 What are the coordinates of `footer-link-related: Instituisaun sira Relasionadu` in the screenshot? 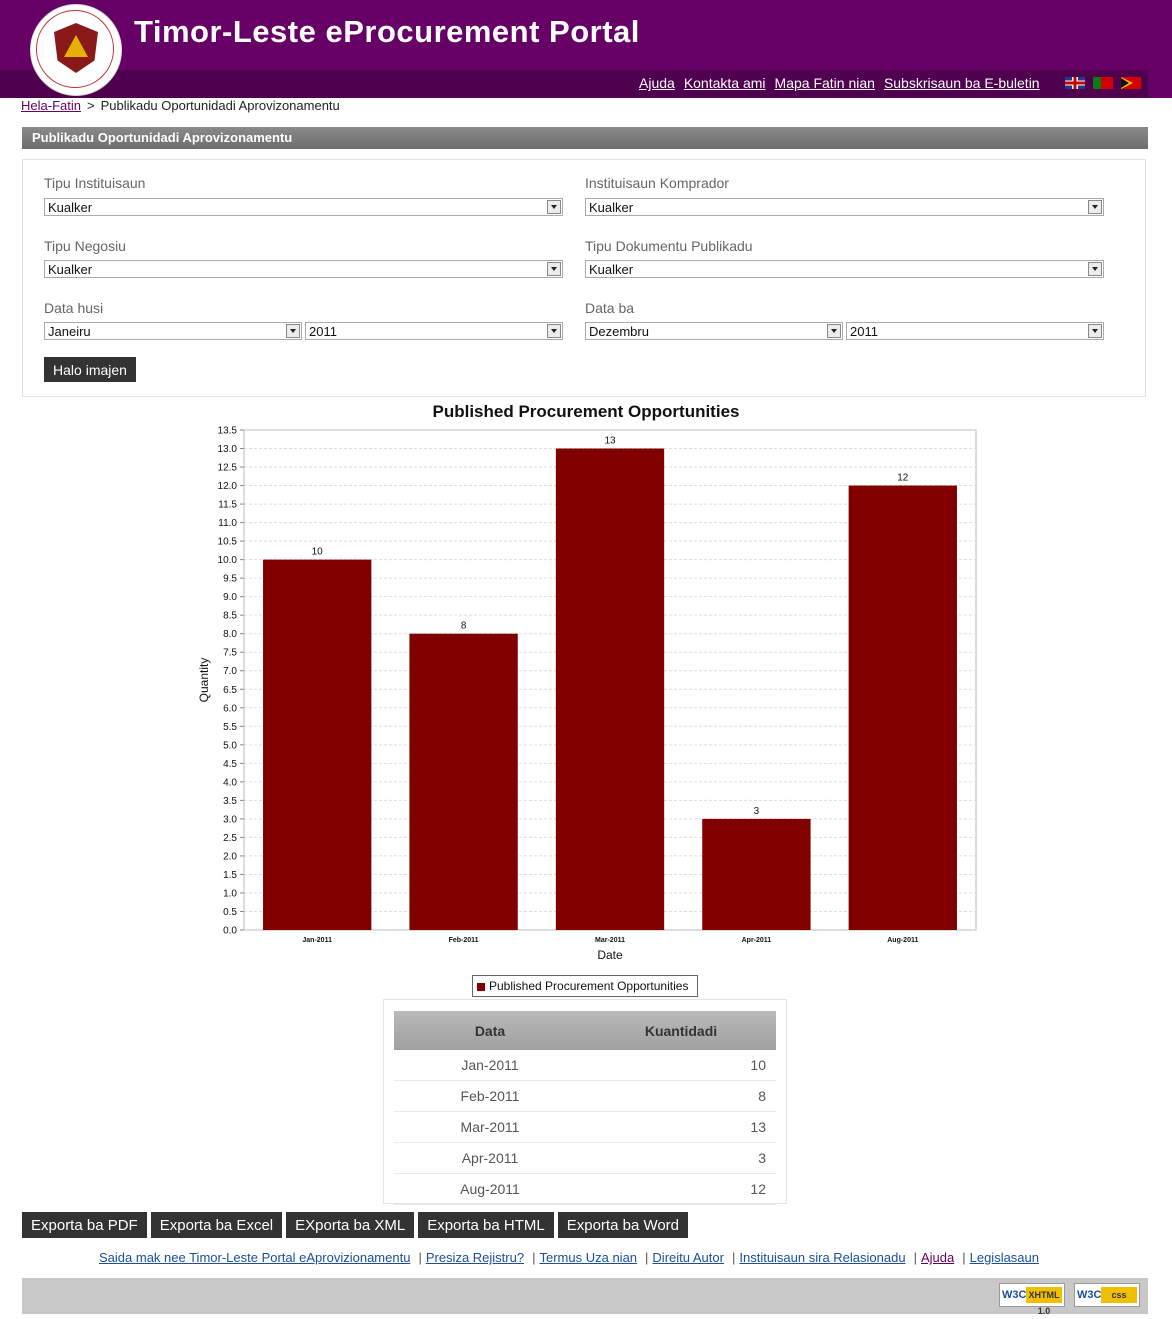 It's located at (822, 1257).